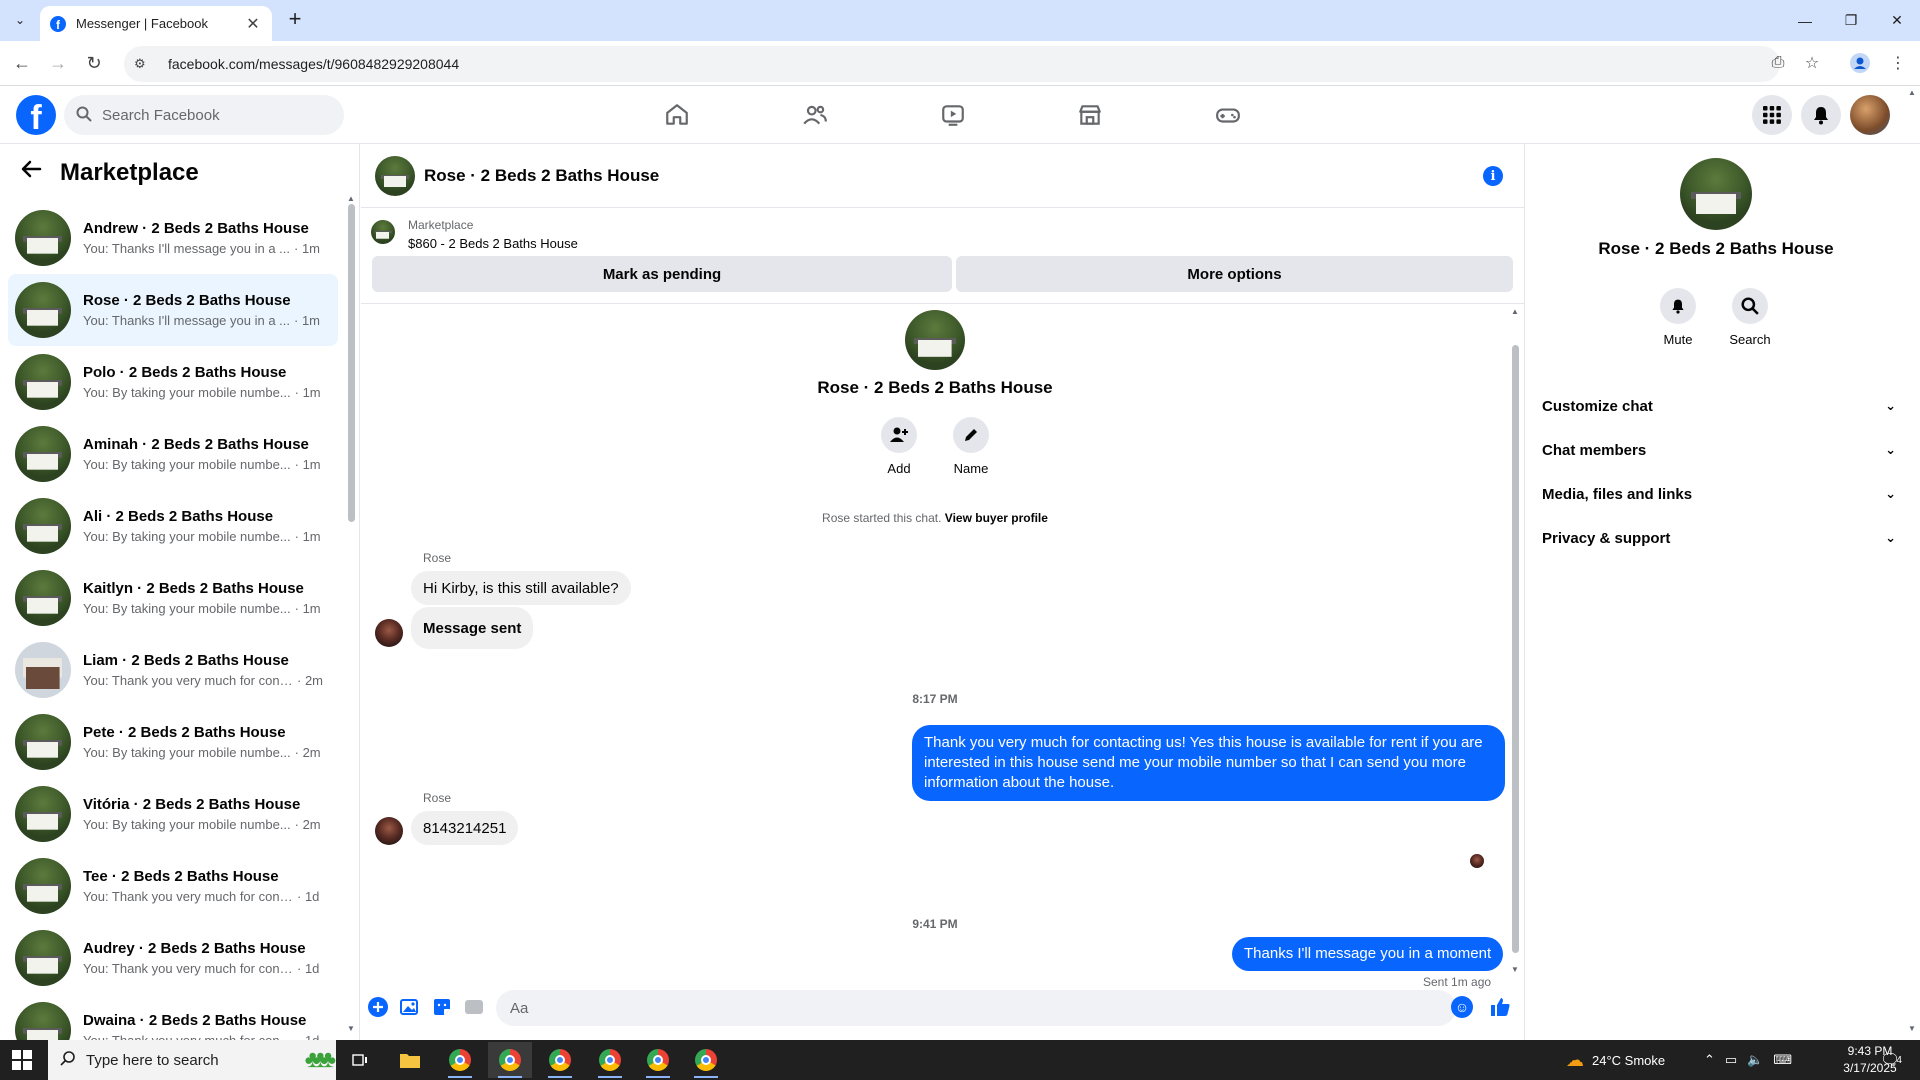  I want to click on file-explorer-icon, so click(410, 1060).